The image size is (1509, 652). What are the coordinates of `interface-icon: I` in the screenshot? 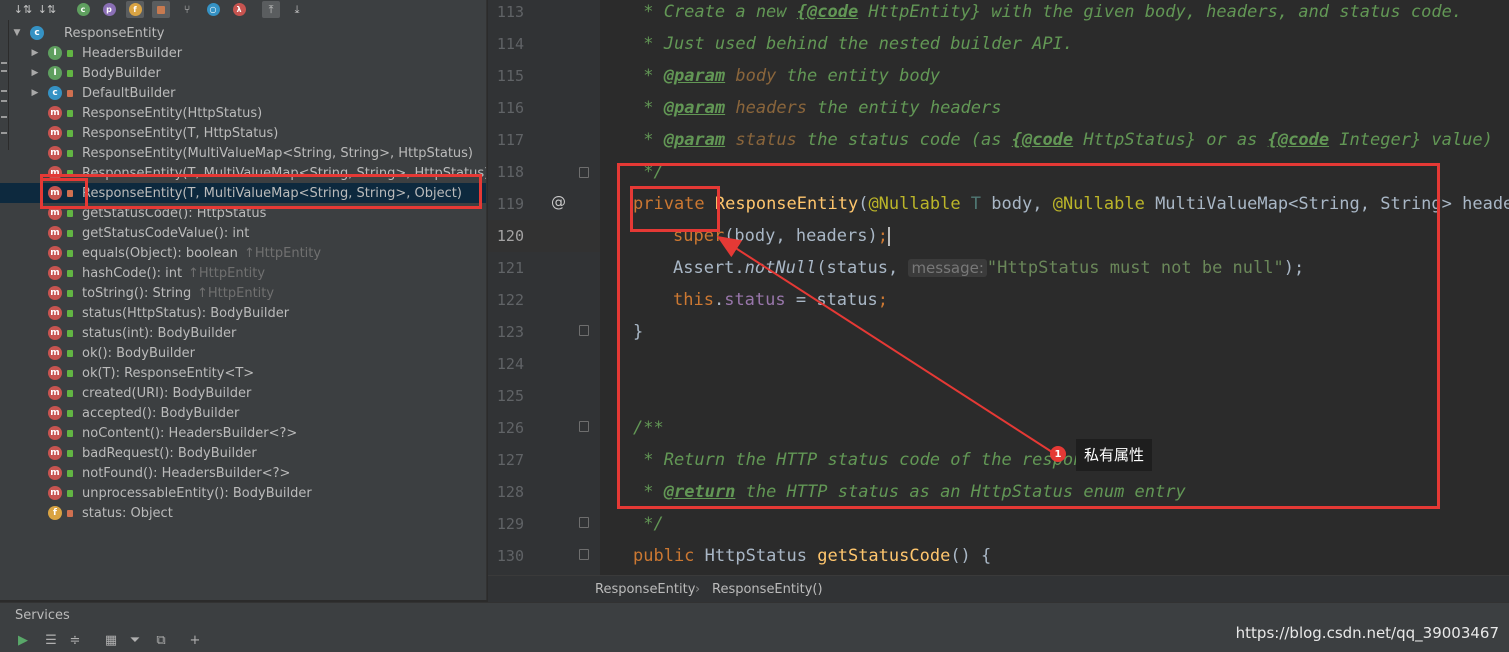 It's located at (55, 73).